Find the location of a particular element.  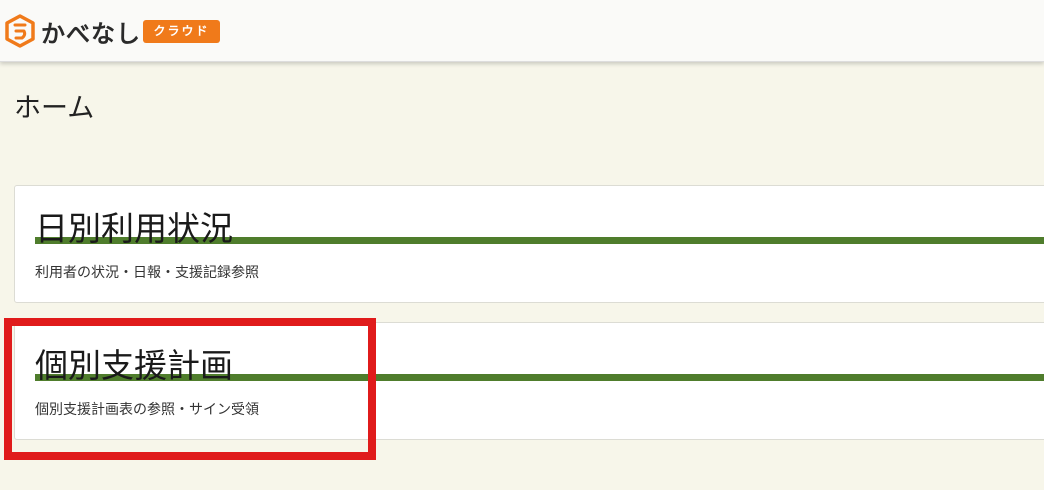

app-name: かべなし is located at coordinates (91, 31).